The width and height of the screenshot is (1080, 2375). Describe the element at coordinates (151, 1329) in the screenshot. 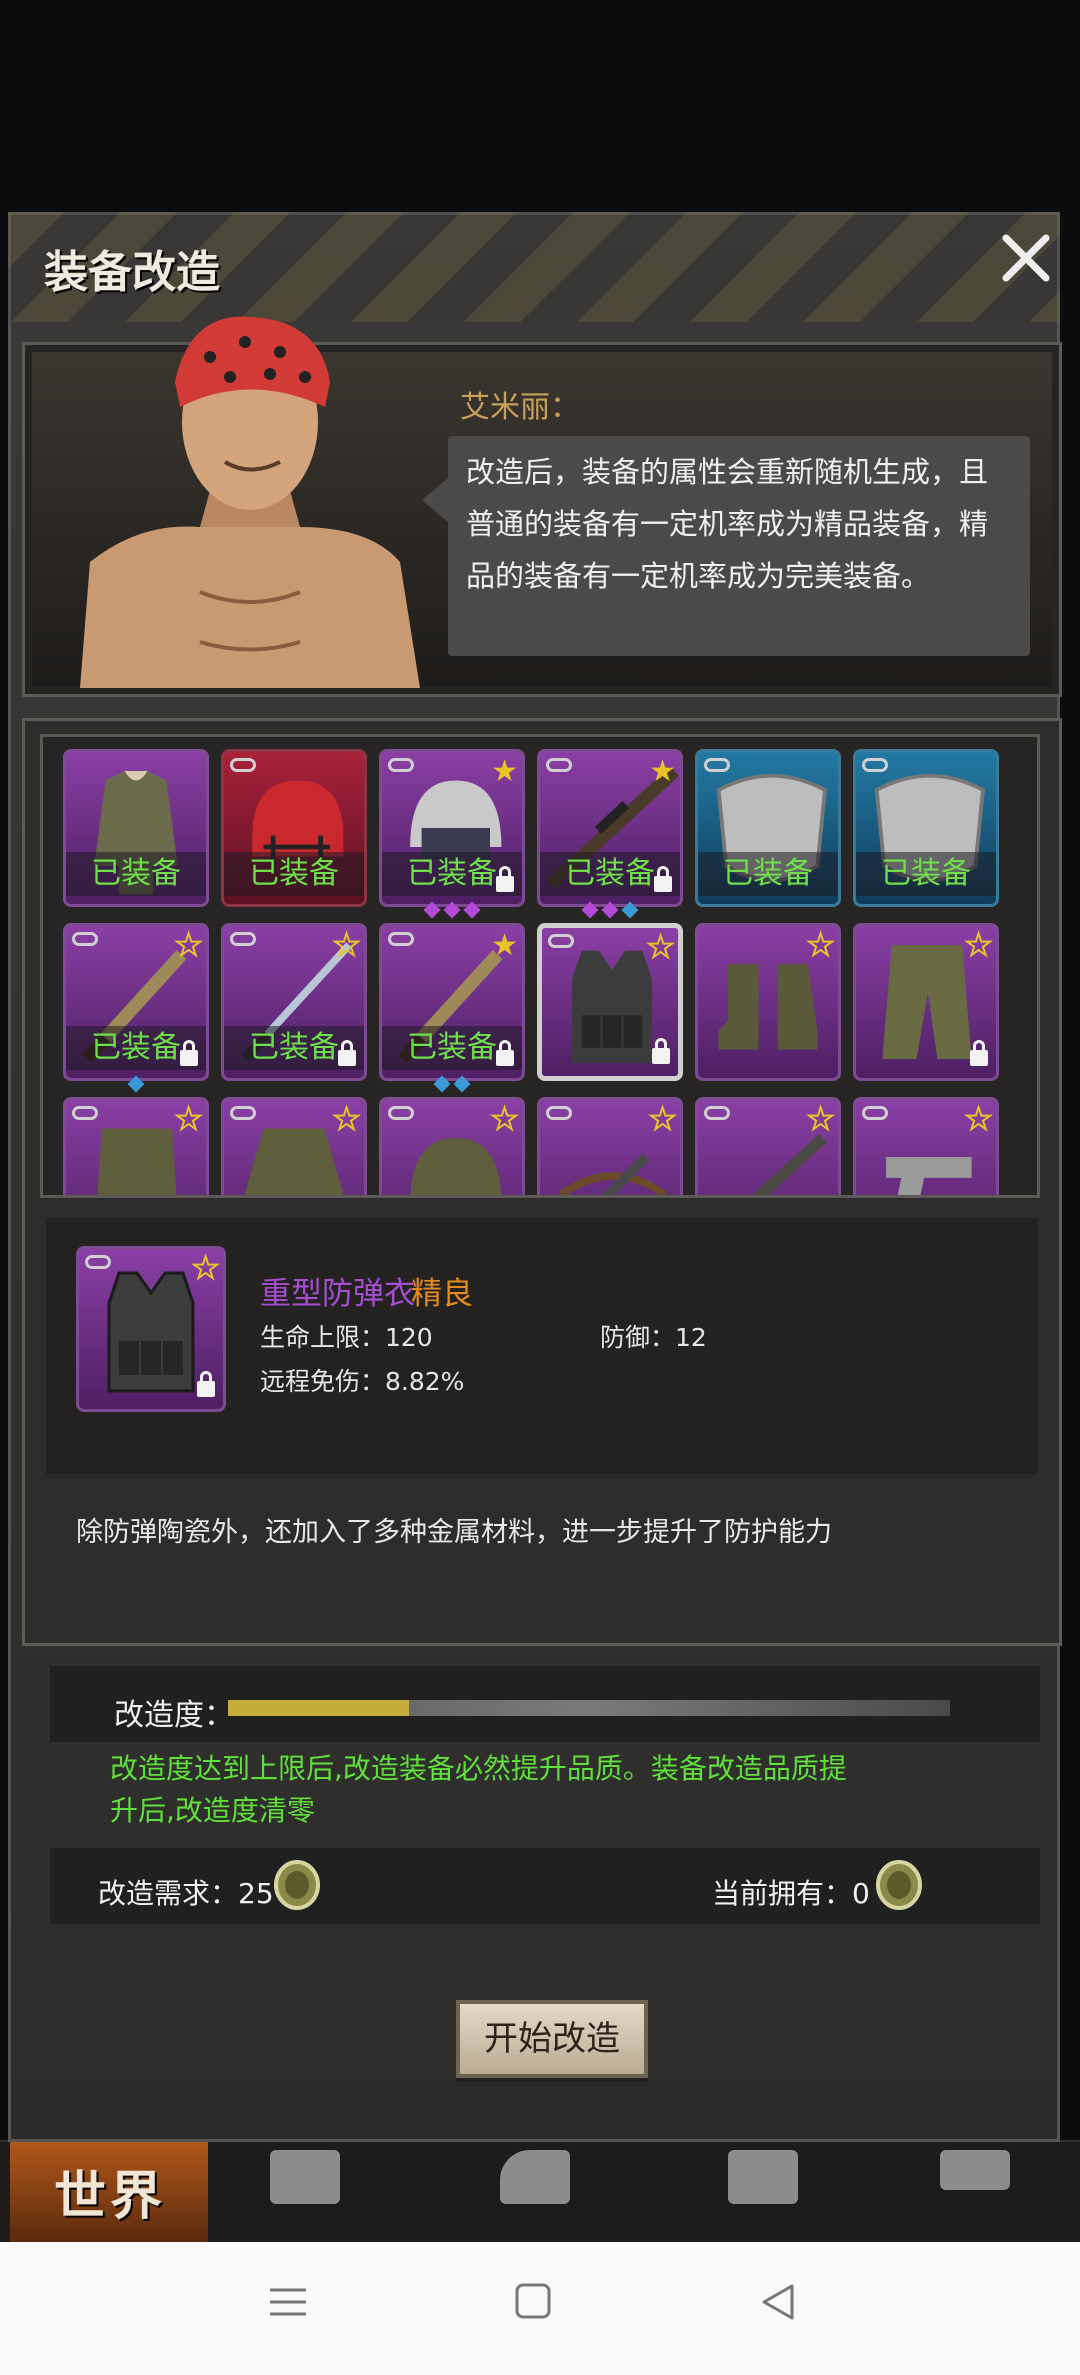

I see `selected-item-slot: ★` at that location.